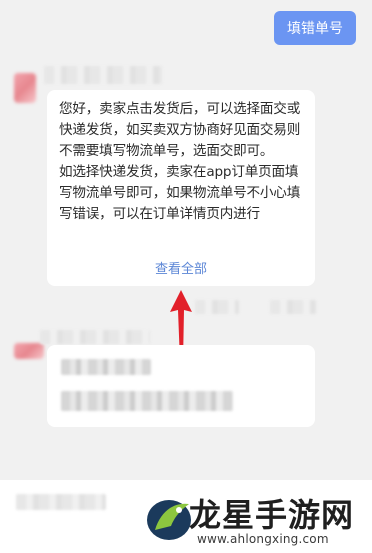 This screenshot has width=372, height=553. What do you see at coordinates (293, 307) in the screenshot?
I see `status-text` at bounding box center [293, 307].